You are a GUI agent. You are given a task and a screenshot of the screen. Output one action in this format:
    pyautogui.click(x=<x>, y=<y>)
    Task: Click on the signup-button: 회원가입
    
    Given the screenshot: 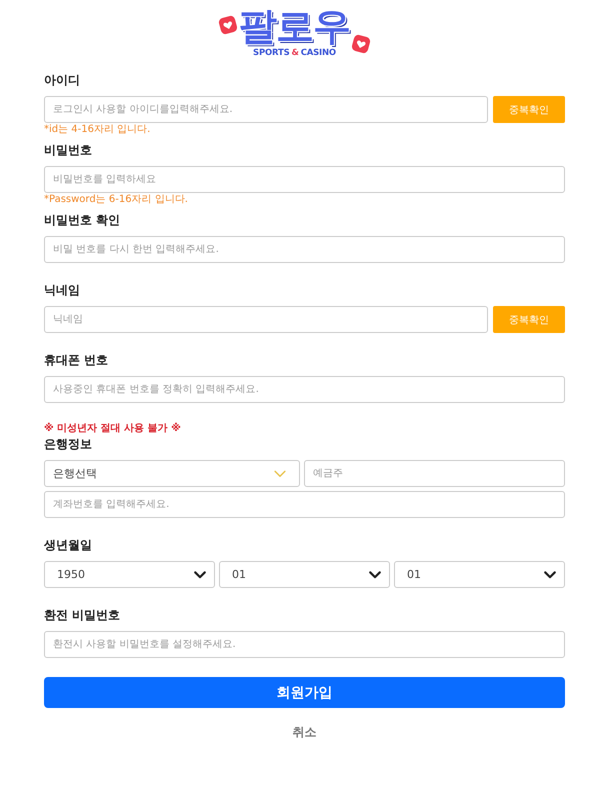 What is the action you would take?
    pyautogui.click(x=304, y=692)
    